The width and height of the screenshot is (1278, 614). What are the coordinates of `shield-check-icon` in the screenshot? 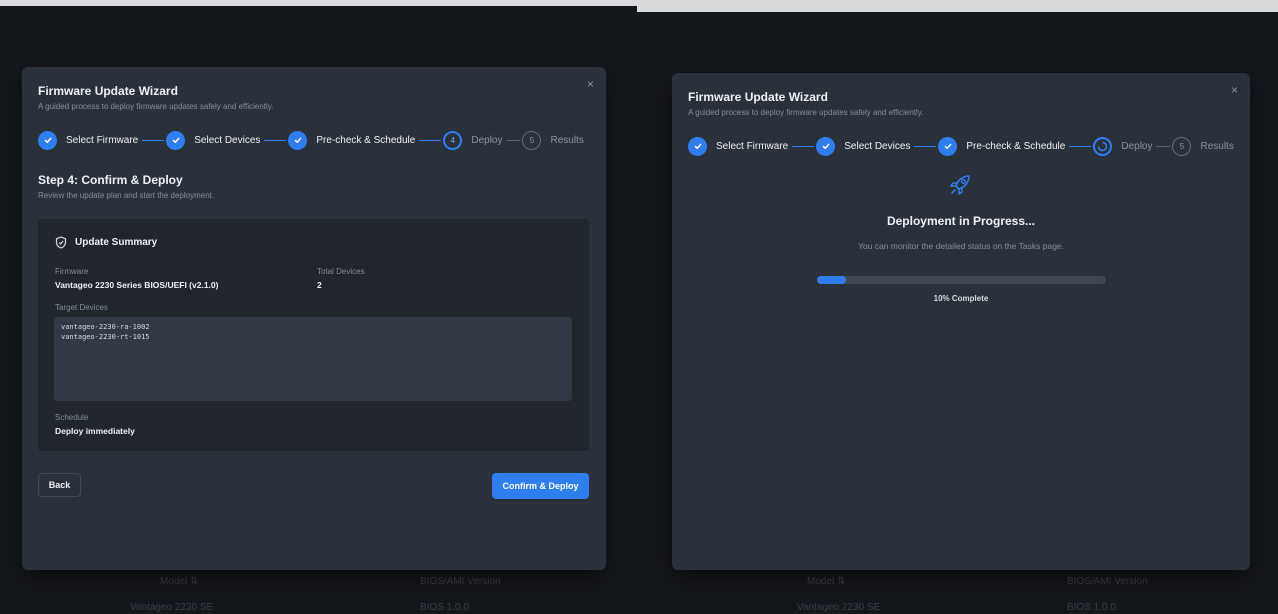 It's located at (61, 242).